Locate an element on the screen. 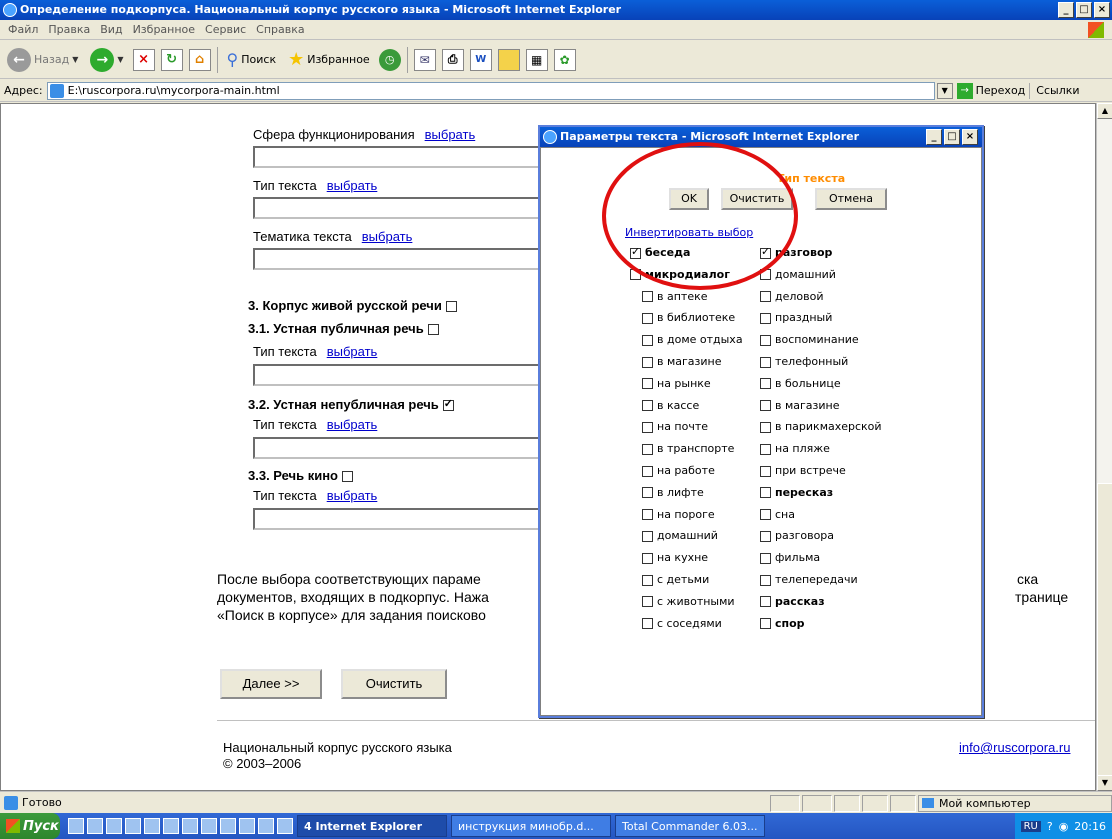  minimize-button: _ is located at coordinates (1066, 10).